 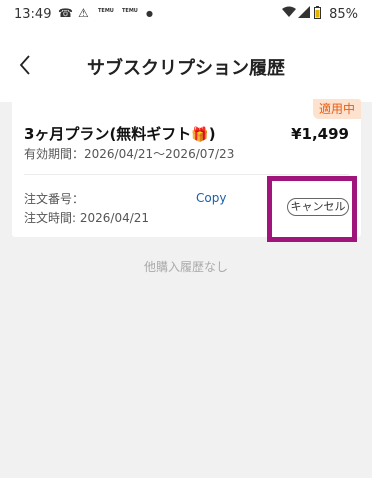 What do you see at coordinates (211, 198) in the screenshot?
I see `copy-button: Copy` at bounding box center [211, 198].